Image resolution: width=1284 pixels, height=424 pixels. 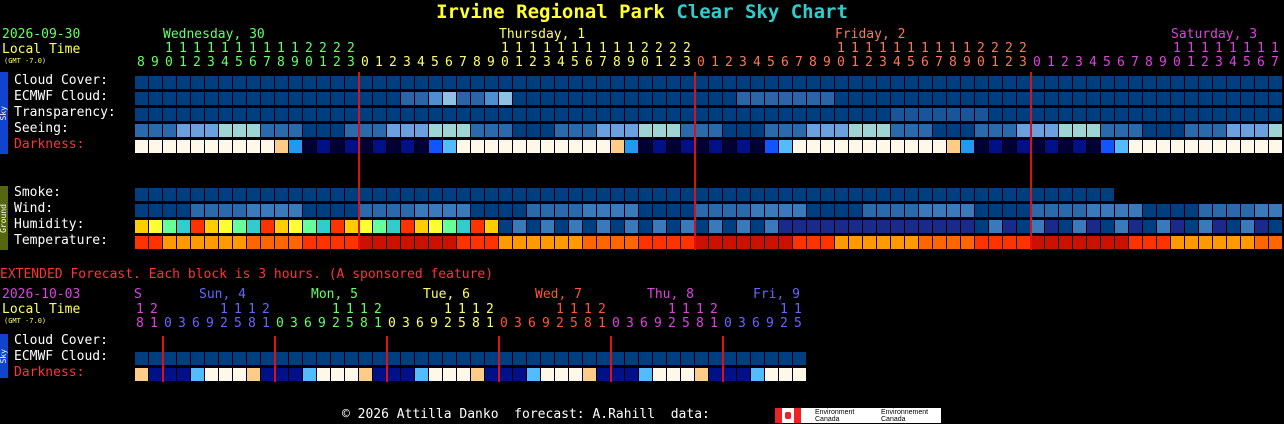 I want to click on label-cloud-cover: Cloud Cover:, so click(x=61, y=81).